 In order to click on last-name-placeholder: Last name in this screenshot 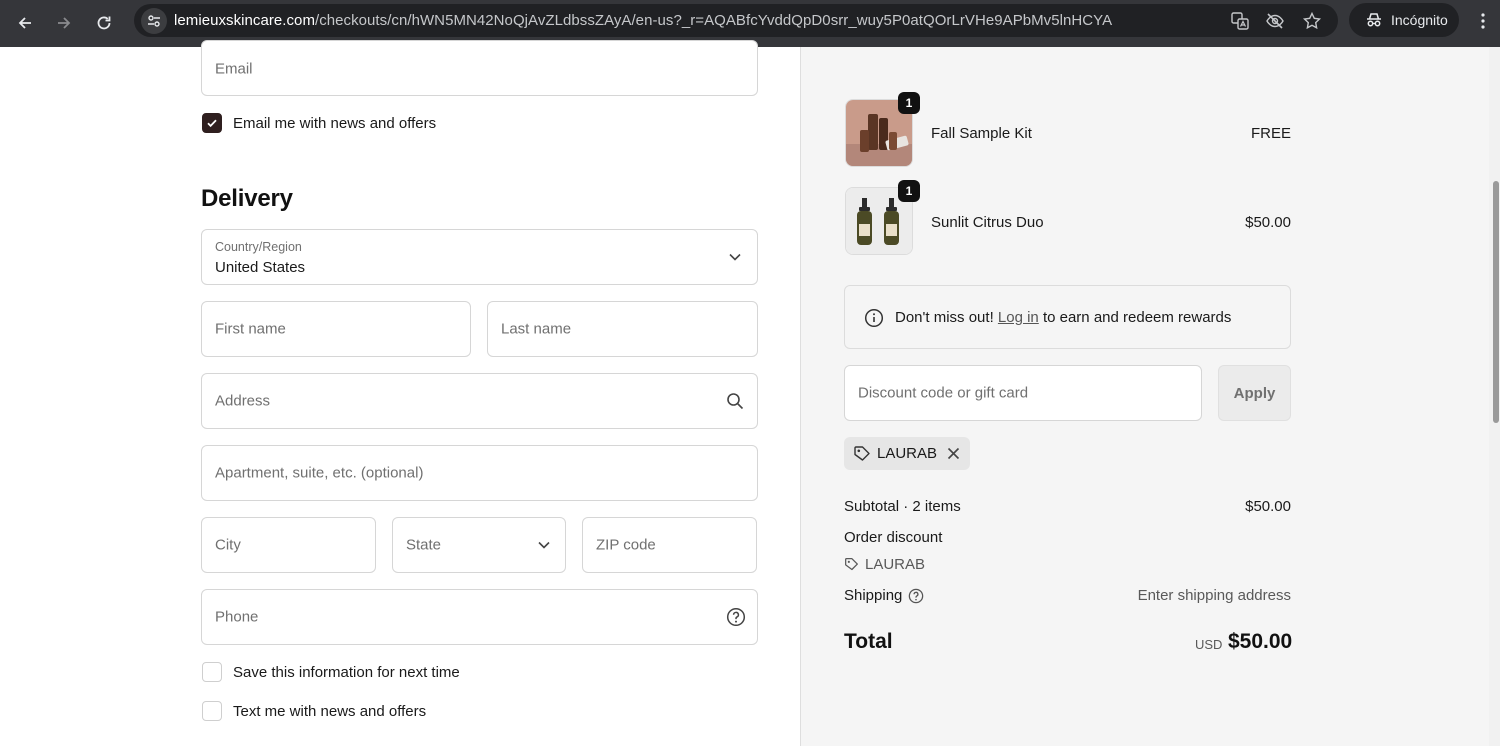, I will do `click(536, 329)`.